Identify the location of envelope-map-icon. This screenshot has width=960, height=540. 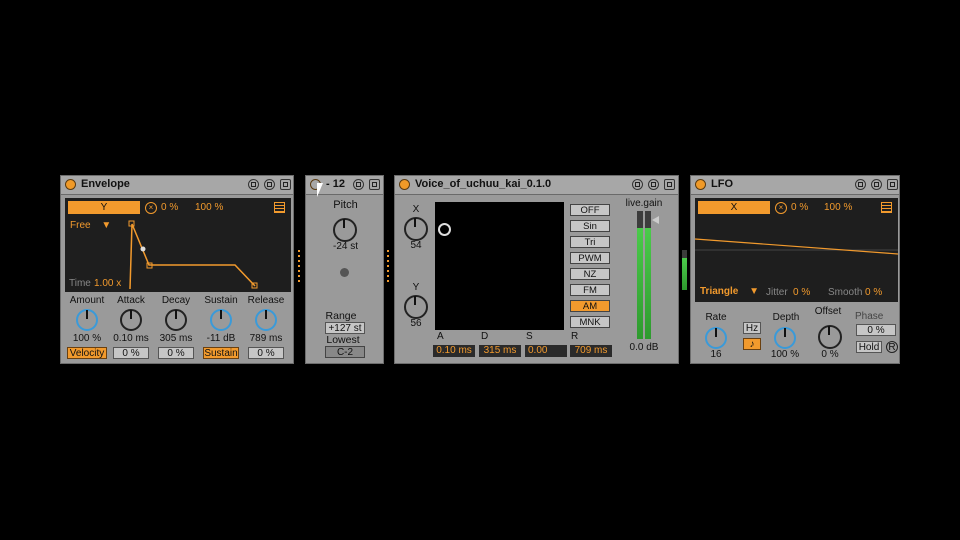
(269, 184).